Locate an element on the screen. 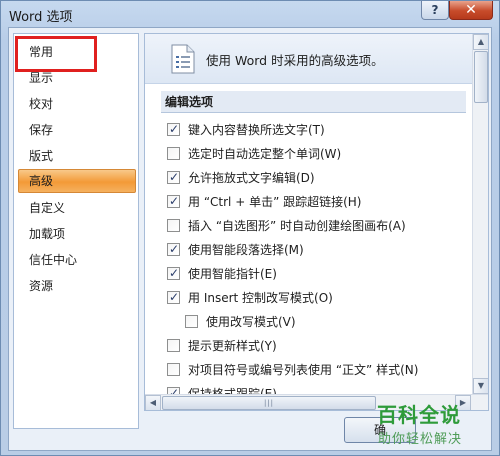 The height and width of the screenshot is (456, 500). watermark-logo: 百科全说 助你轻松解决 is located at coordinates (436, 425).